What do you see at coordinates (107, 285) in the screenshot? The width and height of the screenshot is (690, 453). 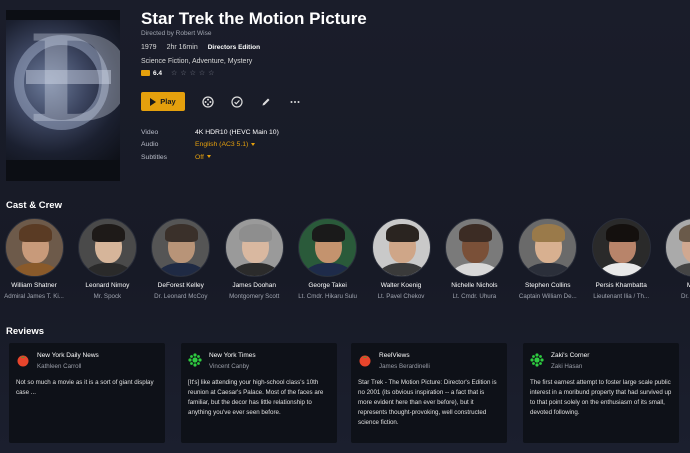 I see `cast-name: Leonard Nimoy` at bounding box center [107, 285].